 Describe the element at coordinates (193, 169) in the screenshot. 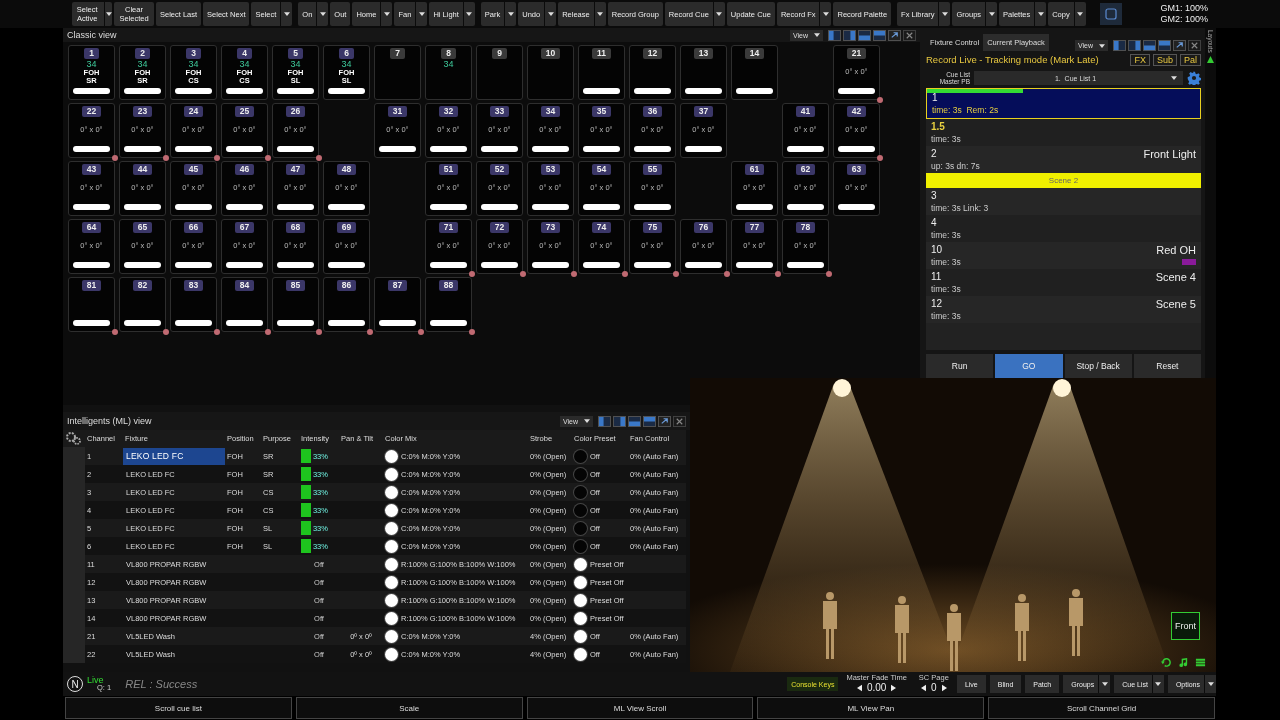

I see `channel-number: 45` at that location.